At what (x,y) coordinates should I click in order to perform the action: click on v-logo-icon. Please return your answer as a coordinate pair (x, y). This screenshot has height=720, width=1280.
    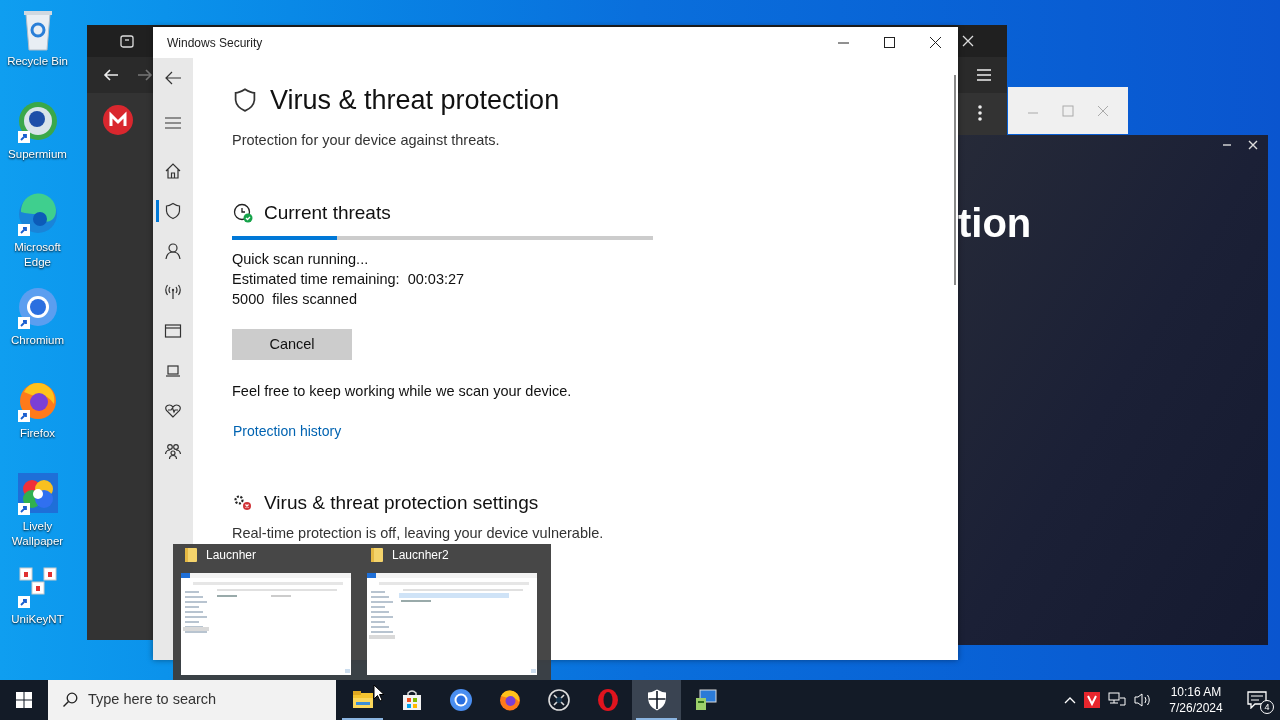
    Looking at the image, I should click on (1092, 700).